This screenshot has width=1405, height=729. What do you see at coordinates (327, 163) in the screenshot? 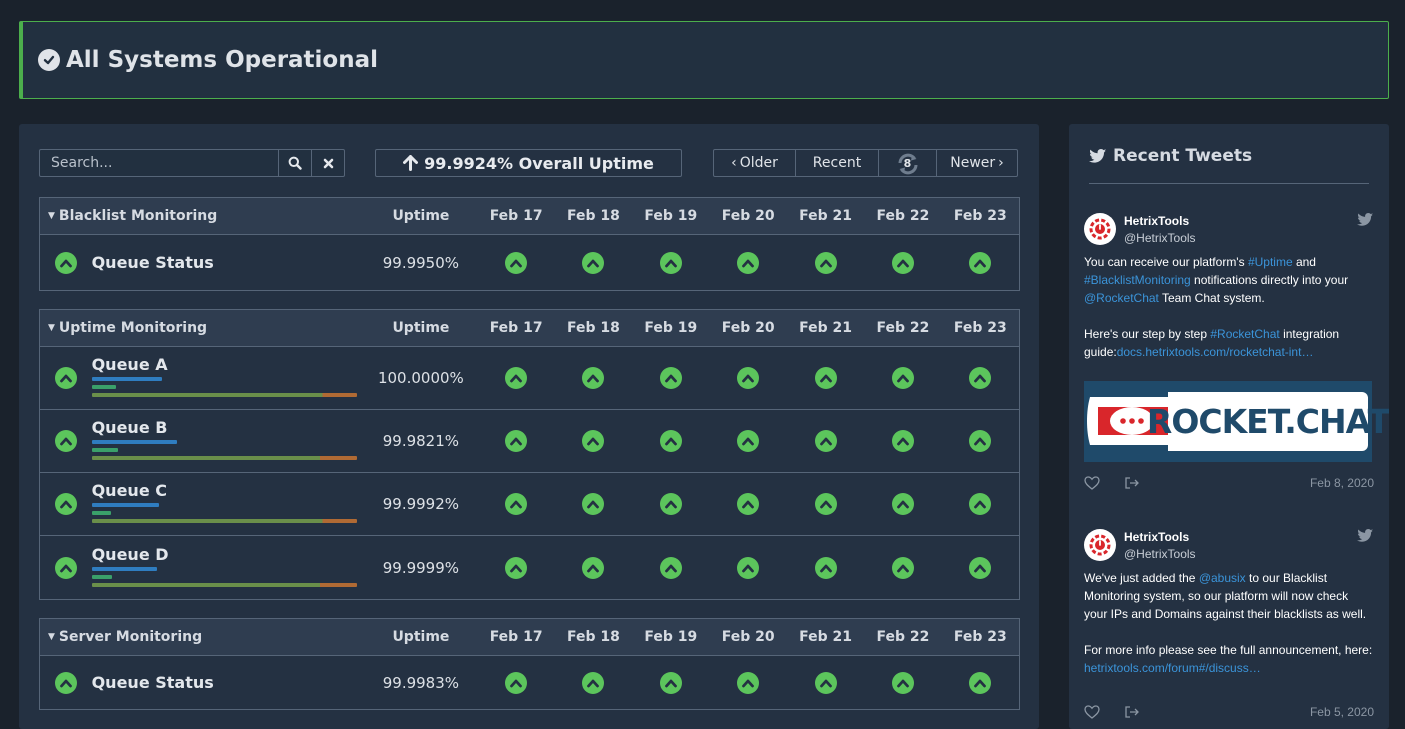
I see `clear-search-button` at bounding box center [327, 163].